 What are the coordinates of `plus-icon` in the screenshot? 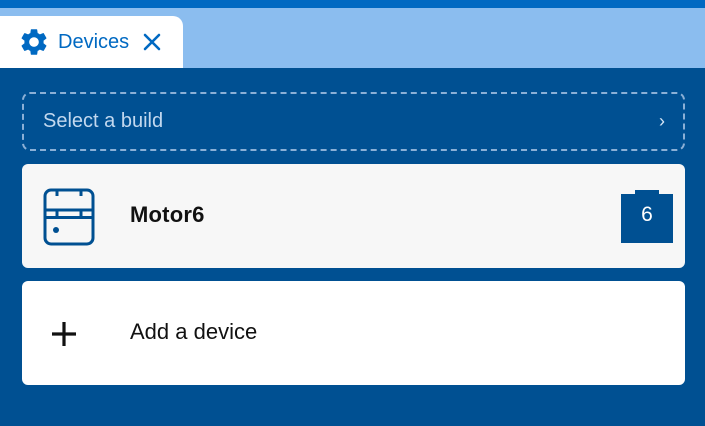 It's located at (64, 334).